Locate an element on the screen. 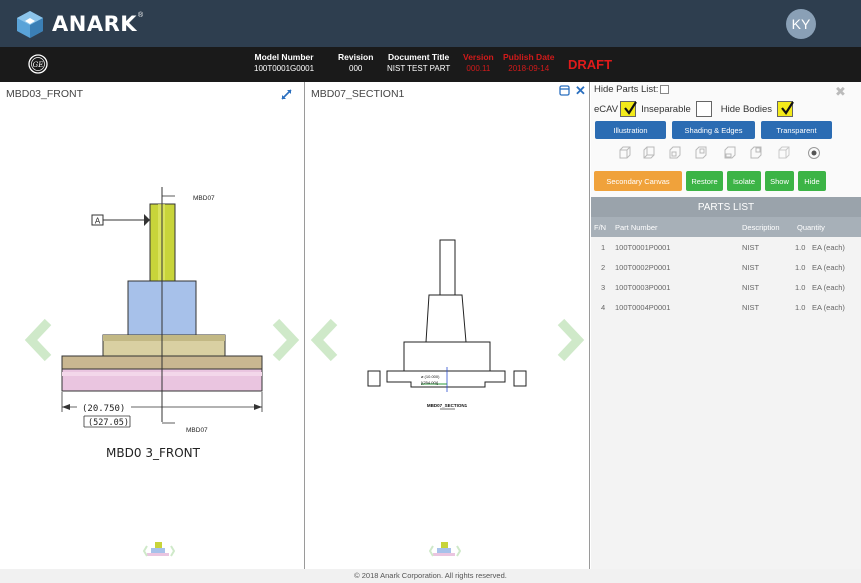  parts-row: 4 100T0004P0001 NIST 1.0 EA (each) is located at coordinates (726, 307).